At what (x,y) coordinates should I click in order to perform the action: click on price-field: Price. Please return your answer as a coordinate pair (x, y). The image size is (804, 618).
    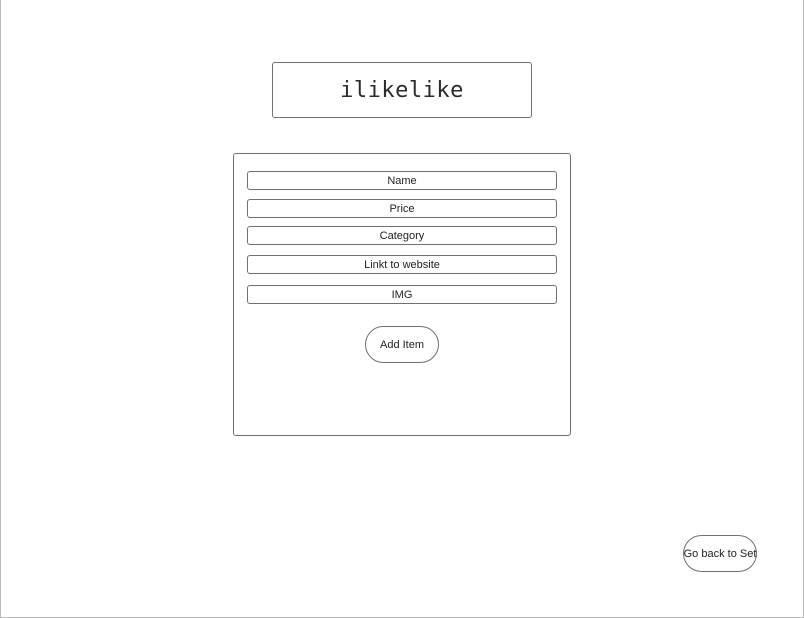
    Looking at the image, I should click on (402, 208).